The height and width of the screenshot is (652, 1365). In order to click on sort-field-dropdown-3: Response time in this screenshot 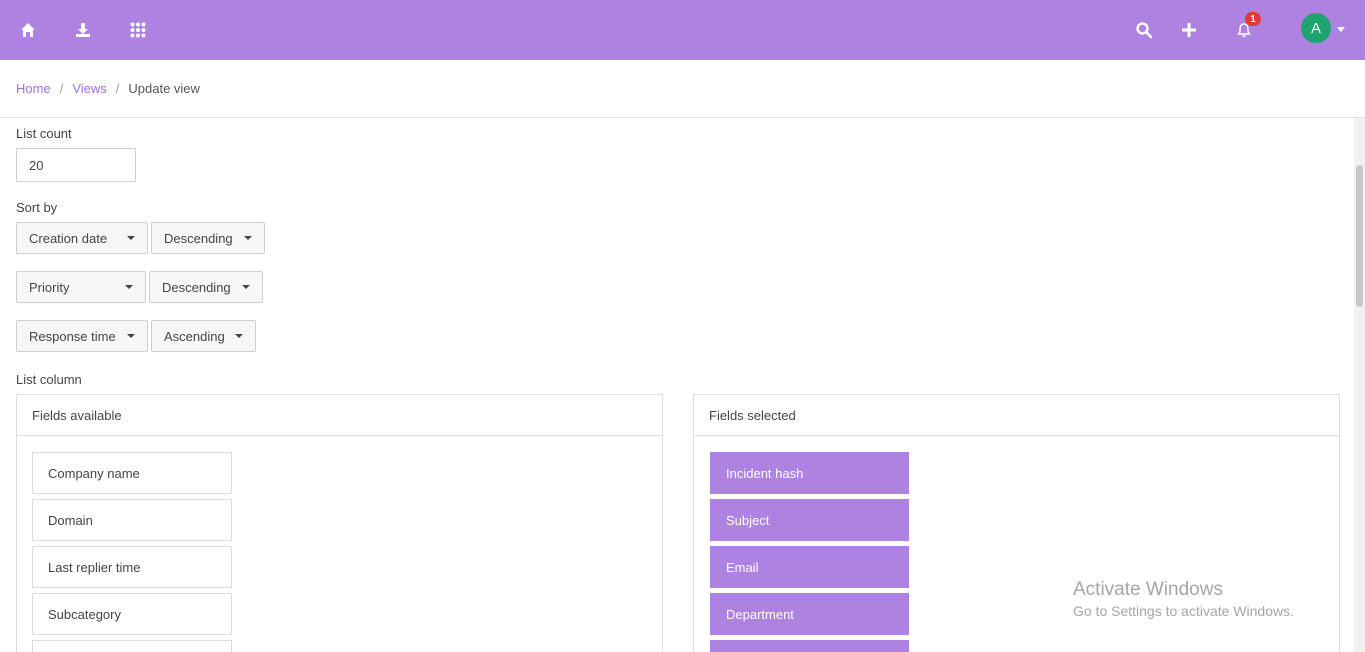, I will do `click(82, 336)`.